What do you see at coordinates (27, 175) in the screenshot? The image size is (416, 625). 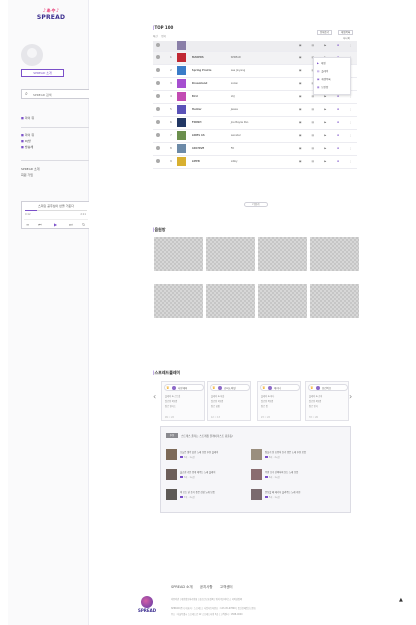 I see `sidebar-link-signup: 회원 가입` at bounding box center [27, 175].